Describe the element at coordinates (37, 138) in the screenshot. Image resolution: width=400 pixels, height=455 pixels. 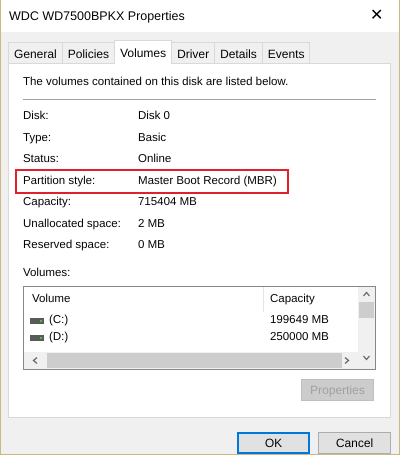
I see `property-label: Type:` at that location.